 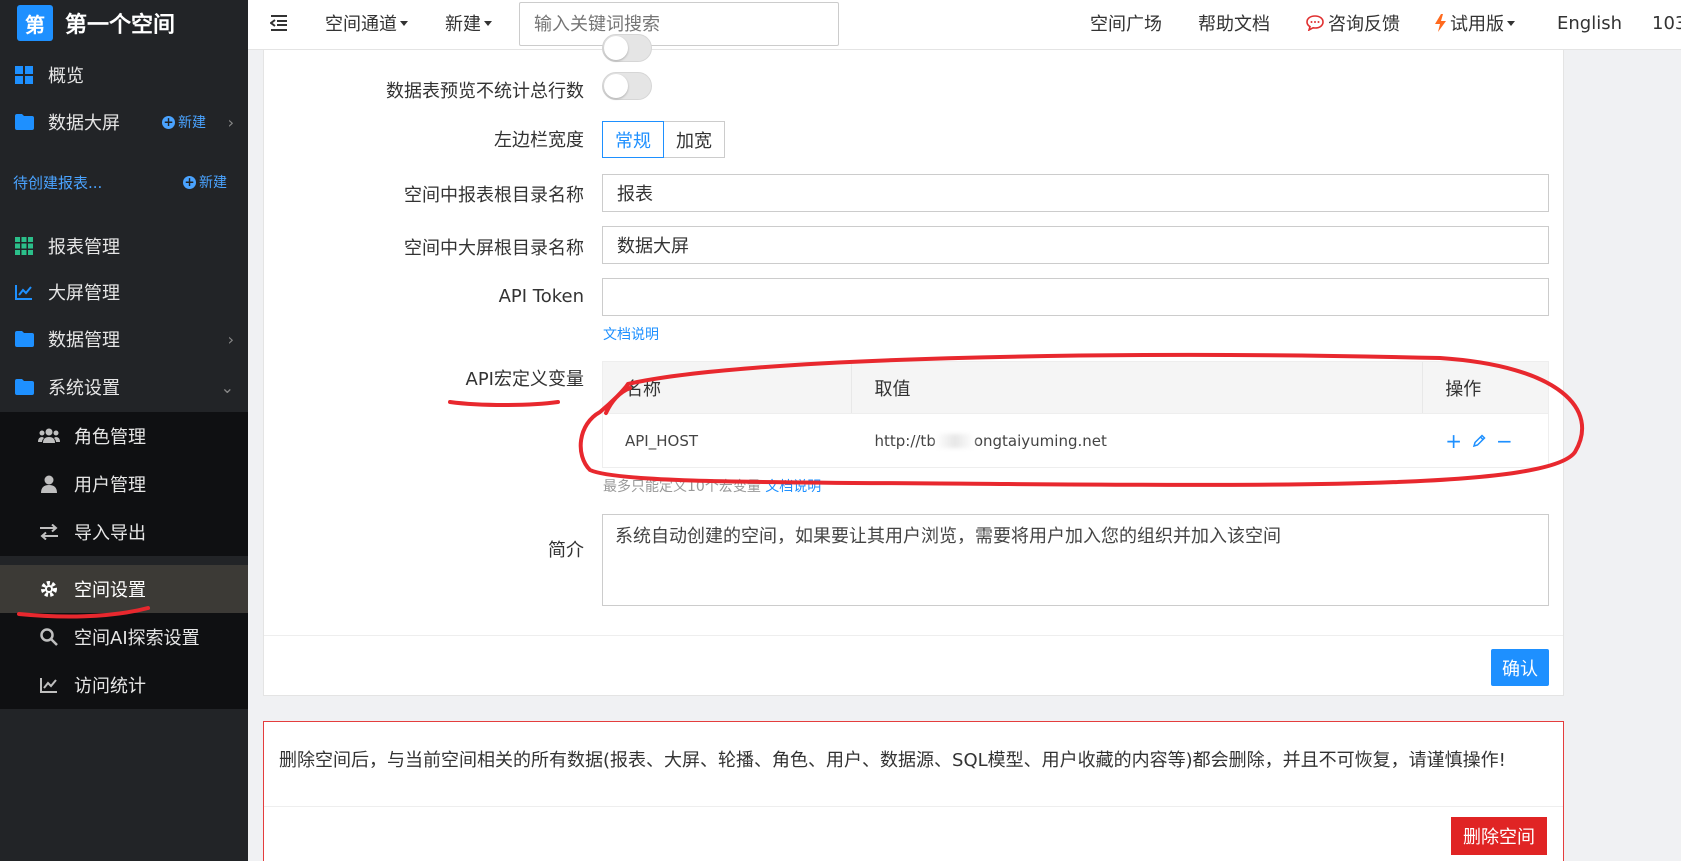 What do you see at coordinates (913, 806) in the screenshot?
I see `divider` at bounding box center [913, 806].